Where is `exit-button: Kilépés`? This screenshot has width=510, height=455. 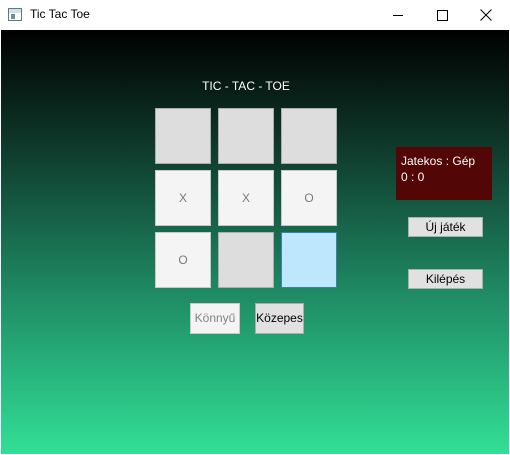
exit-button: Kilépés is located at coordinates (445, 279).